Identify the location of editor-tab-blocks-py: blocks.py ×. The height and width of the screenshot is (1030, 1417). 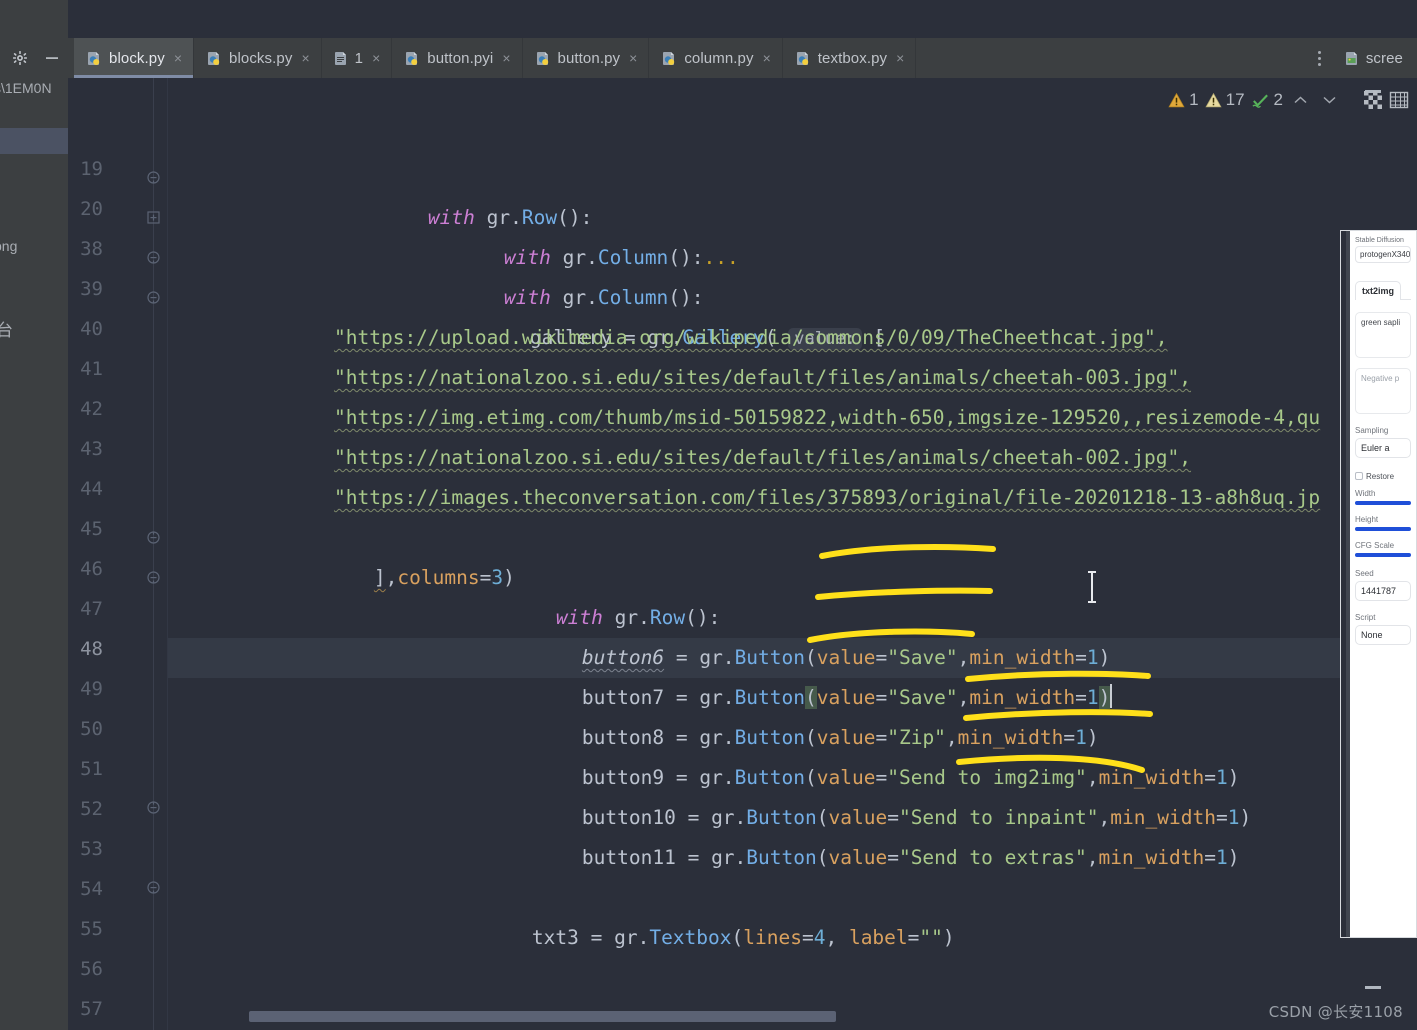
(258, 58).